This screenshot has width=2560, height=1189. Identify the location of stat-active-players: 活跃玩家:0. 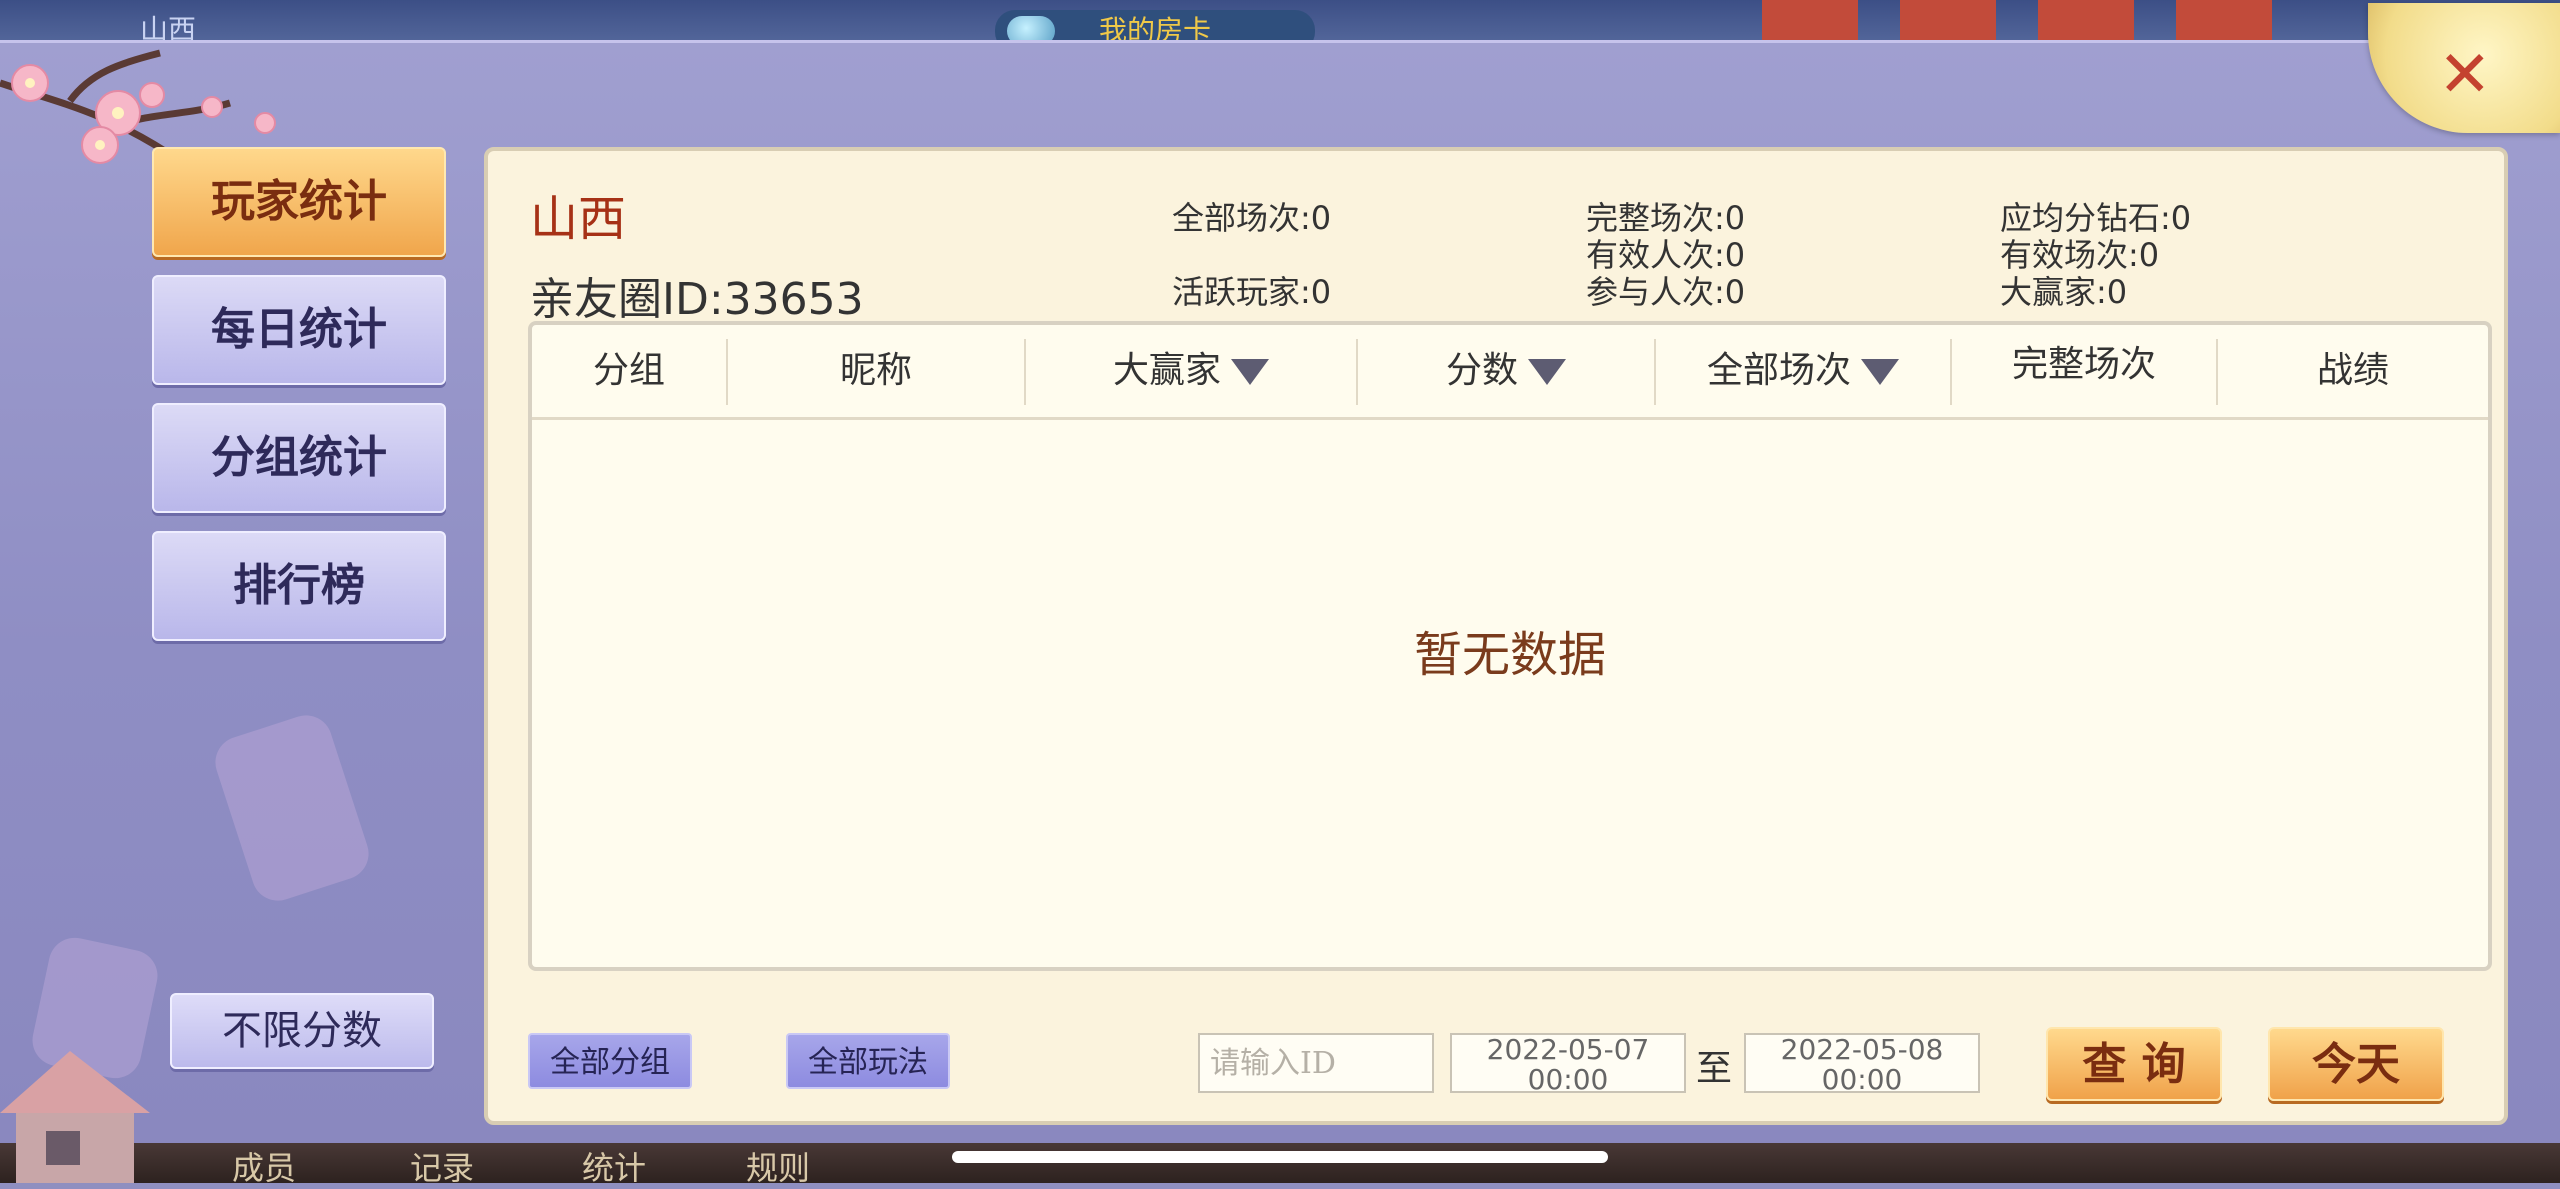
(1252, 292).